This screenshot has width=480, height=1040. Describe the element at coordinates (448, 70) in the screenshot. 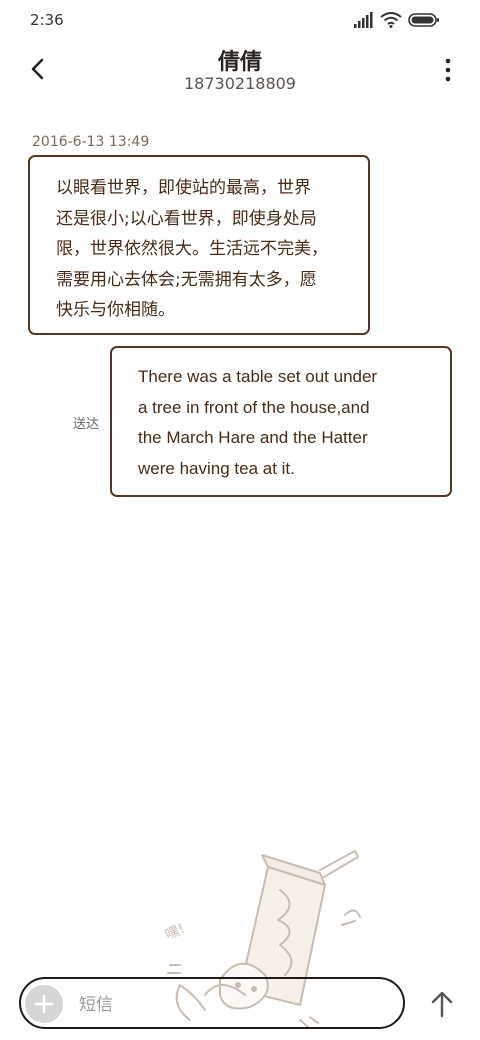

I see `more-vertical-icon` at that location.